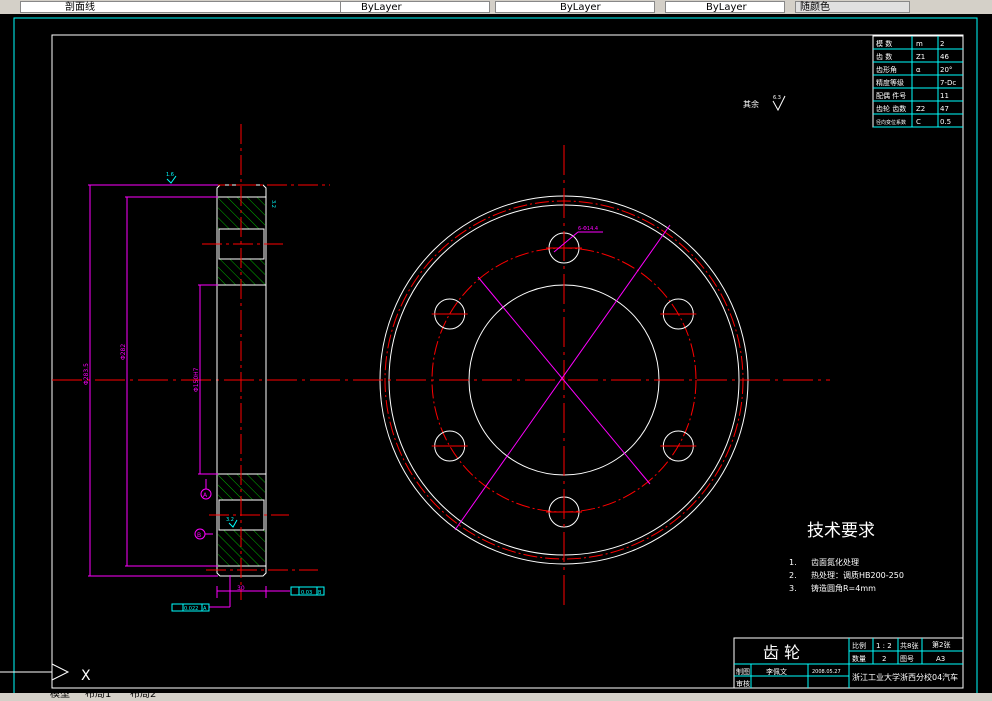 The width and height of the screenshot is (992, 701). I want to click on key-roughness: 3.2, so click(230, 520).